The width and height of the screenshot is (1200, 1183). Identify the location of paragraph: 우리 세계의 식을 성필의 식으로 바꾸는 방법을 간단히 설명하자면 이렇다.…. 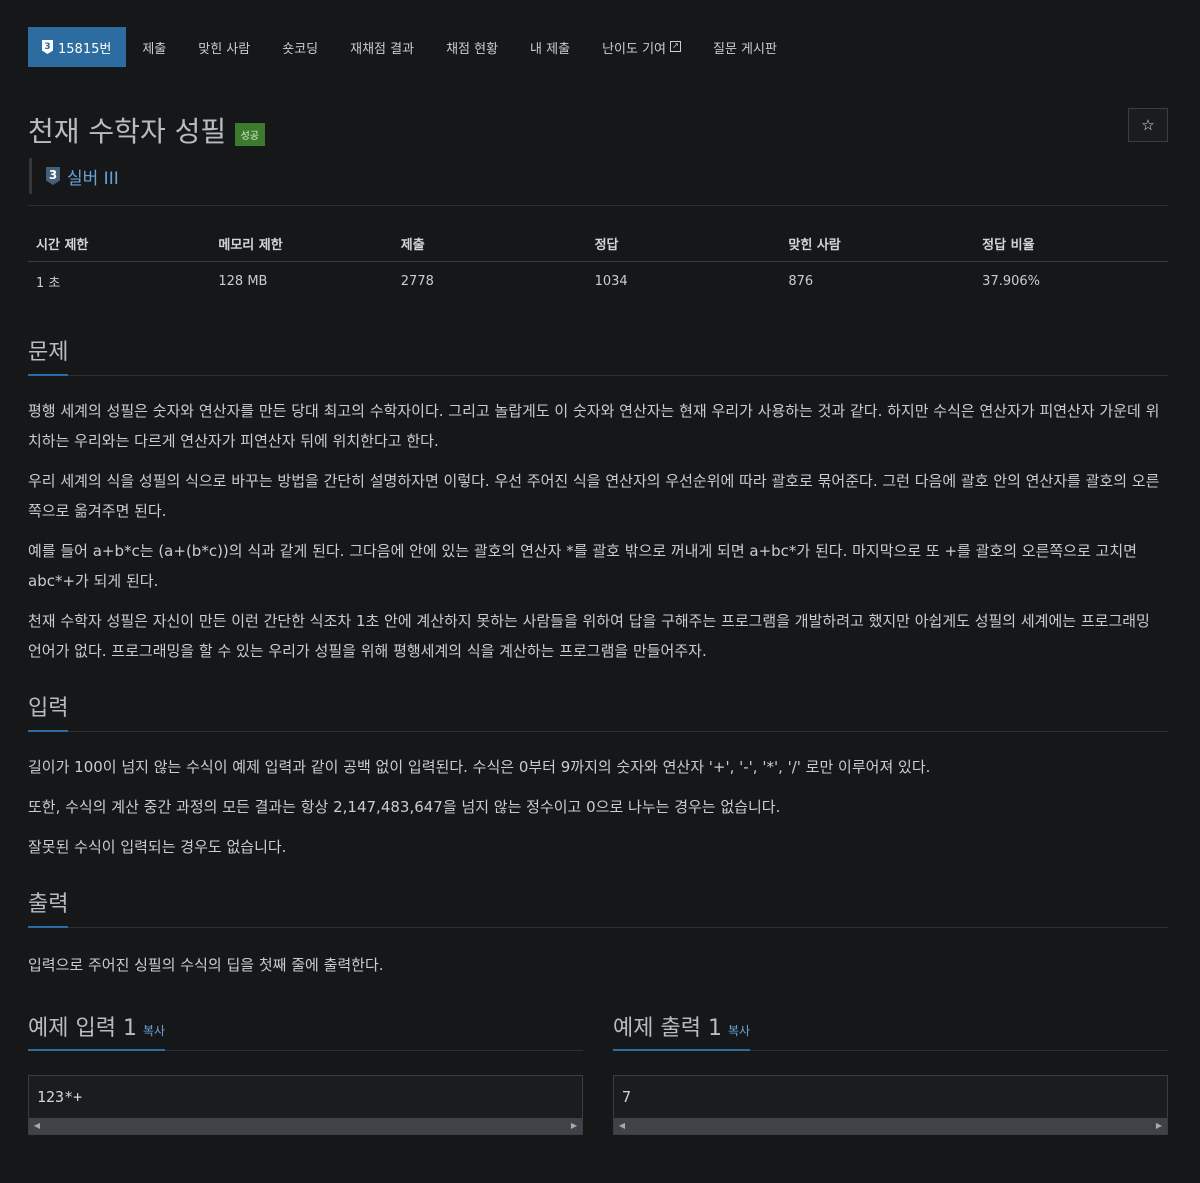
(594, 496).